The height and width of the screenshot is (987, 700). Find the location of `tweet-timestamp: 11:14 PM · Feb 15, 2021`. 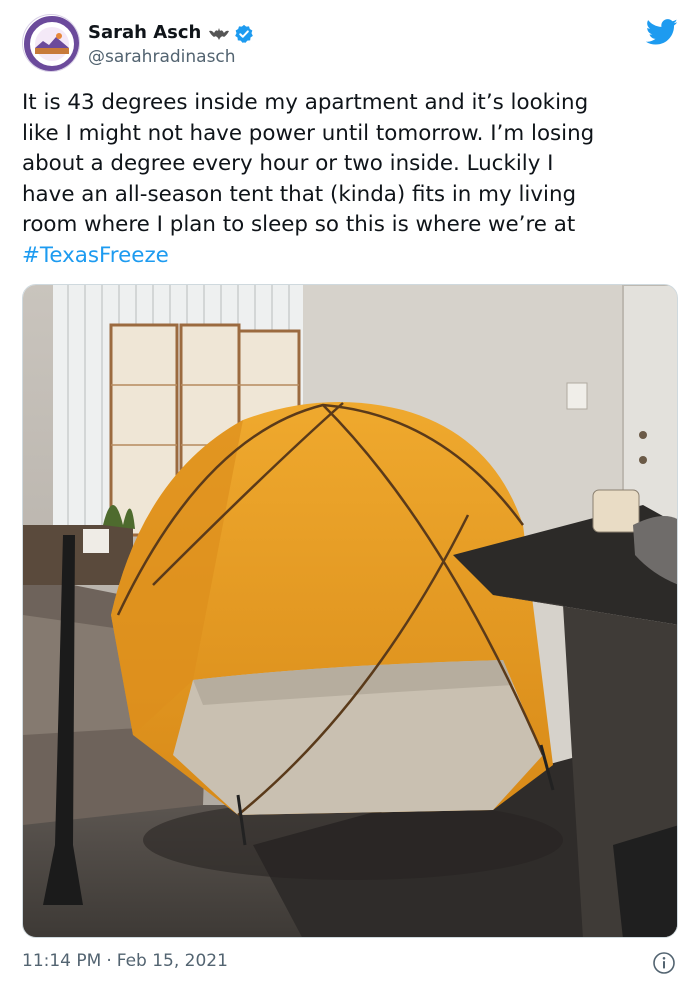

tweet-timestamp: 11:14 PM · Feb 15, 2021 is located at coordinates (125, 961).